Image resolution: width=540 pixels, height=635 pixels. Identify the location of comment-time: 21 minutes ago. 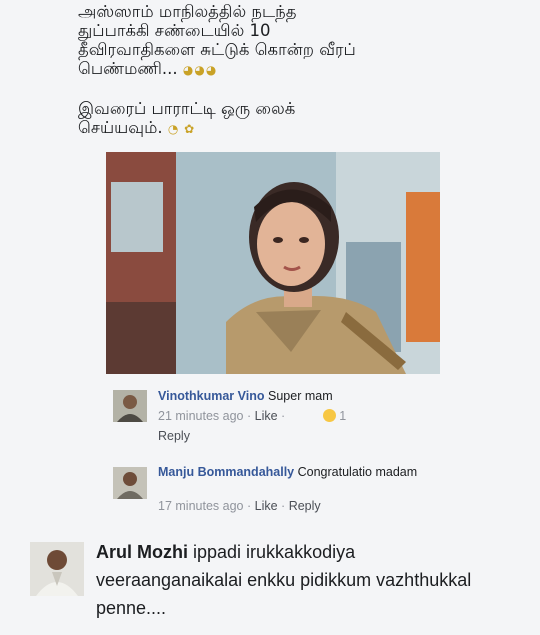
(200, 416).